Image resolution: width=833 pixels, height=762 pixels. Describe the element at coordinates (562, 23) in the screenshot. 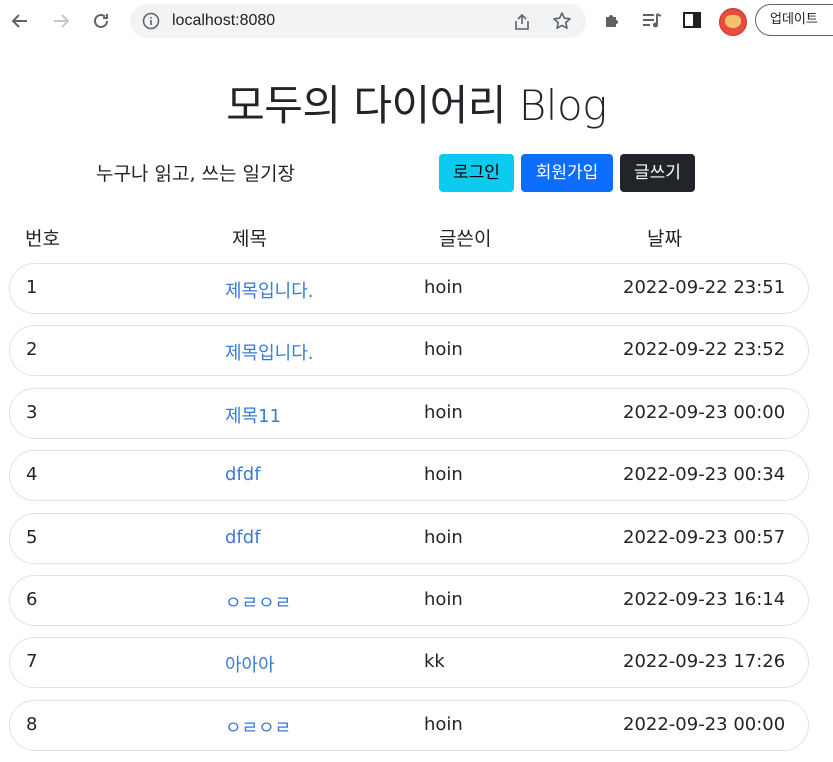

I see `bookmark-star-icon` at that location.